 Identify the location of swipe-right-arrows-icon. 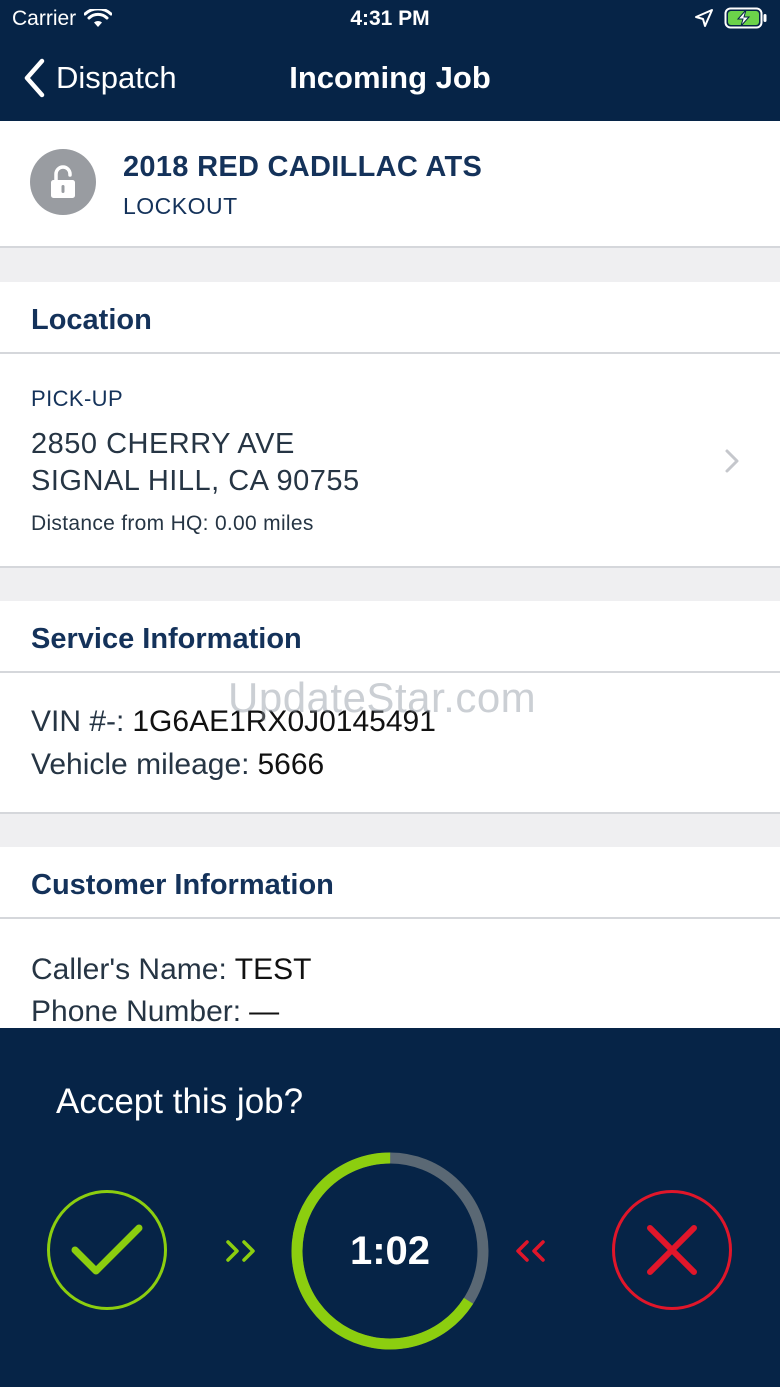
(240, 1251).